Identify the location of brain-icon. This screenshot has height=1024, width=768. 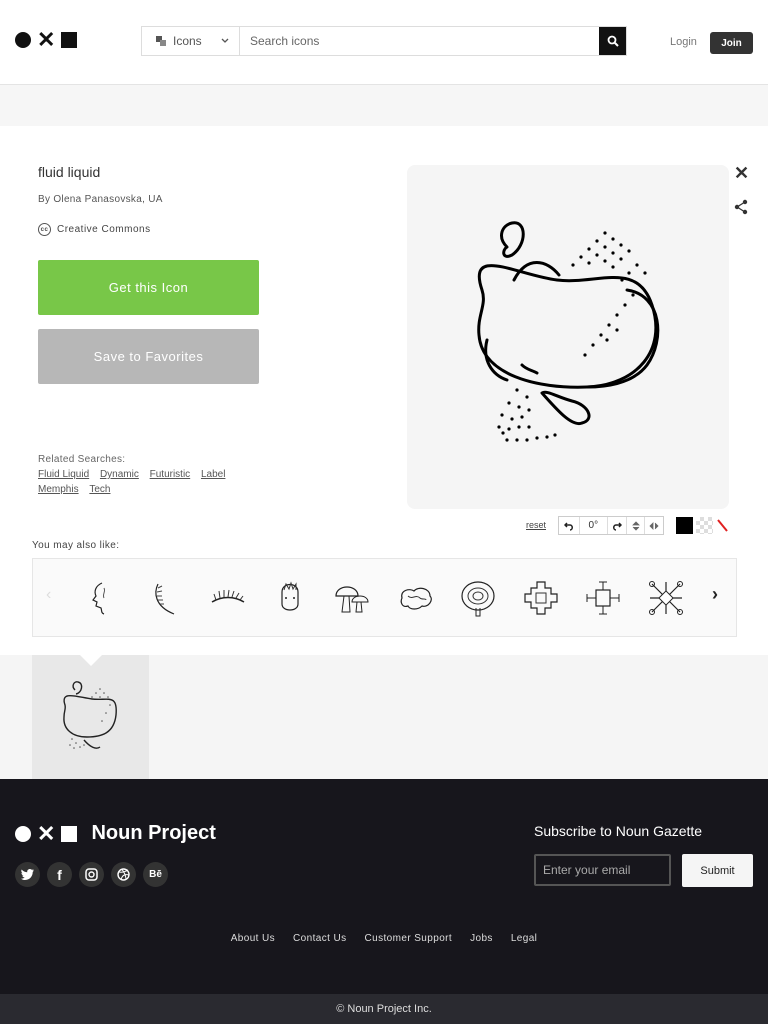
(416, 598).